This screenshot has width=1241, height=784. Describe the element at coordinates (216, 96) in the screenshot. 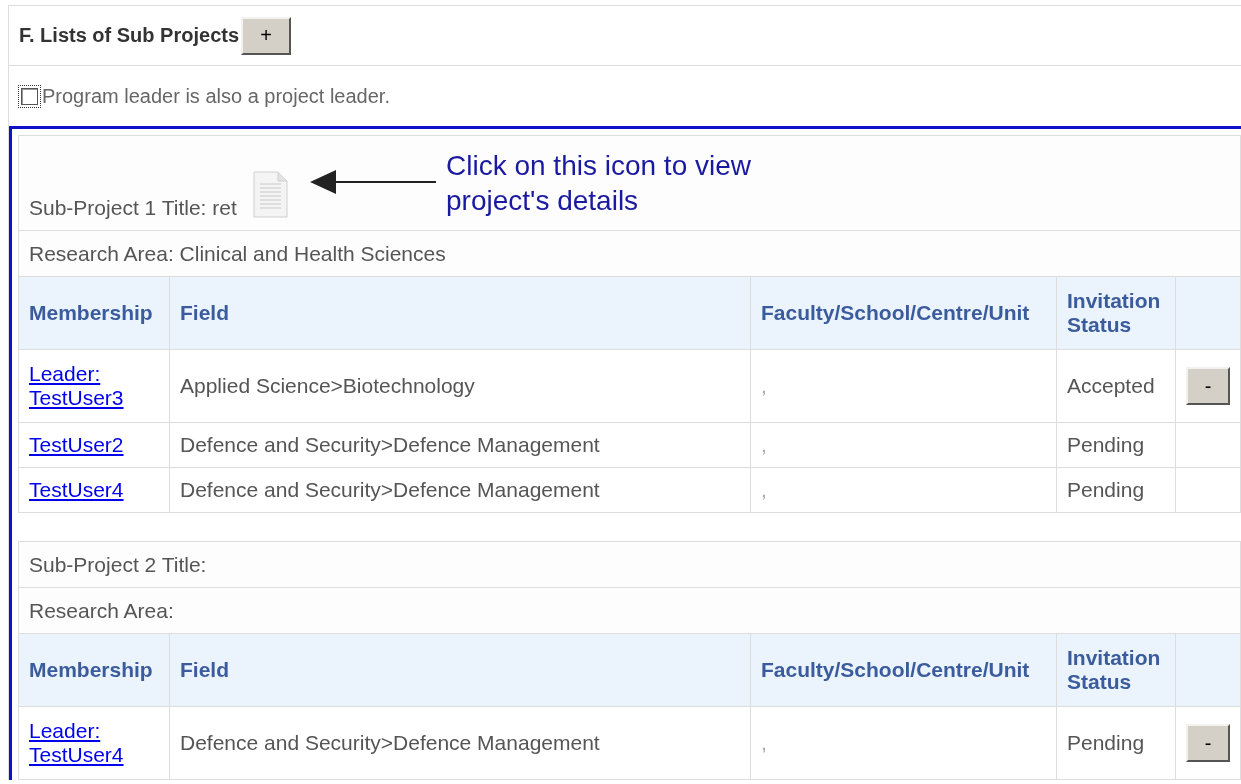

I see `checkbox-label: Program leader is also a project leader.` at that location.